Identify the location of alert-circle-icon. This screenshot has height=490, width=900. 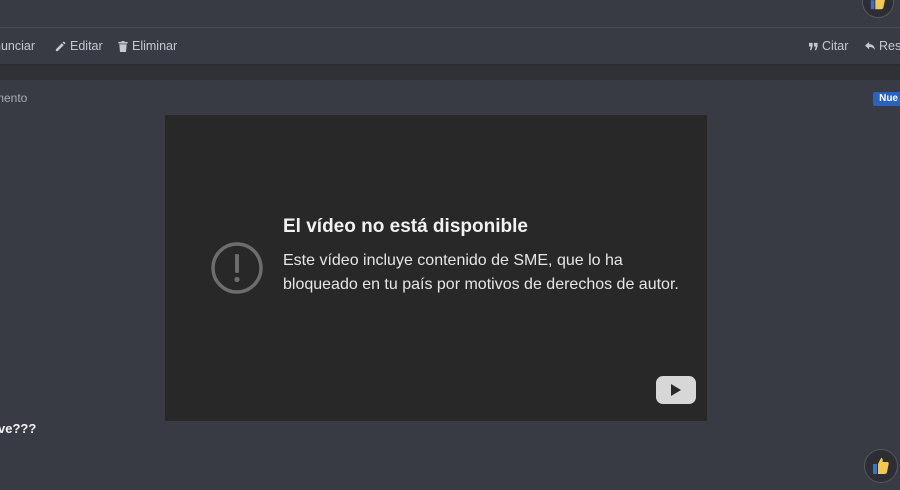
(237, 268).